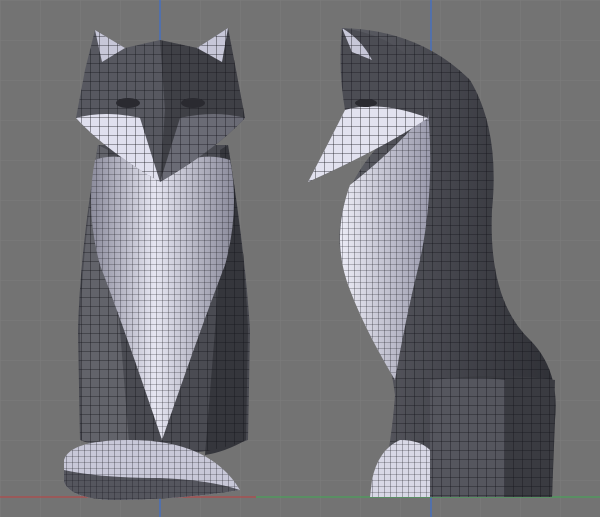 This screenshot has height=517, width=600. Describe the element at coordinates (128, 103) in the screenshot. I see `front-eye-left` at that location.